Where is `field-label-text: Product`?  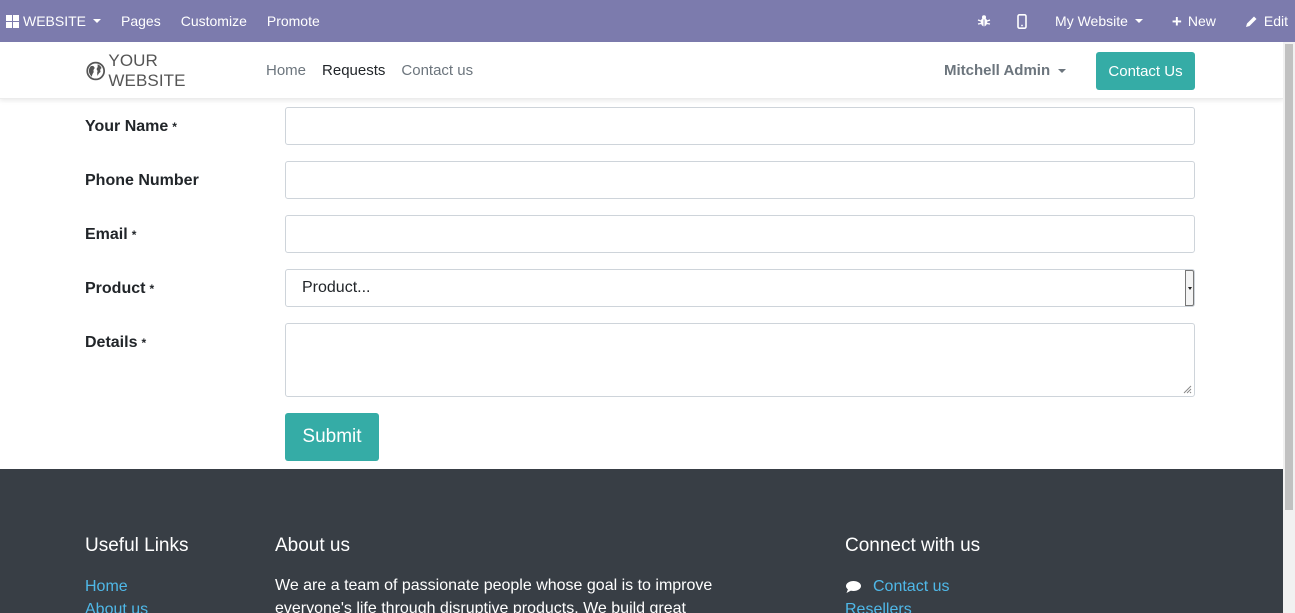
field-label-text: Product is located at coordinates (115, 288).